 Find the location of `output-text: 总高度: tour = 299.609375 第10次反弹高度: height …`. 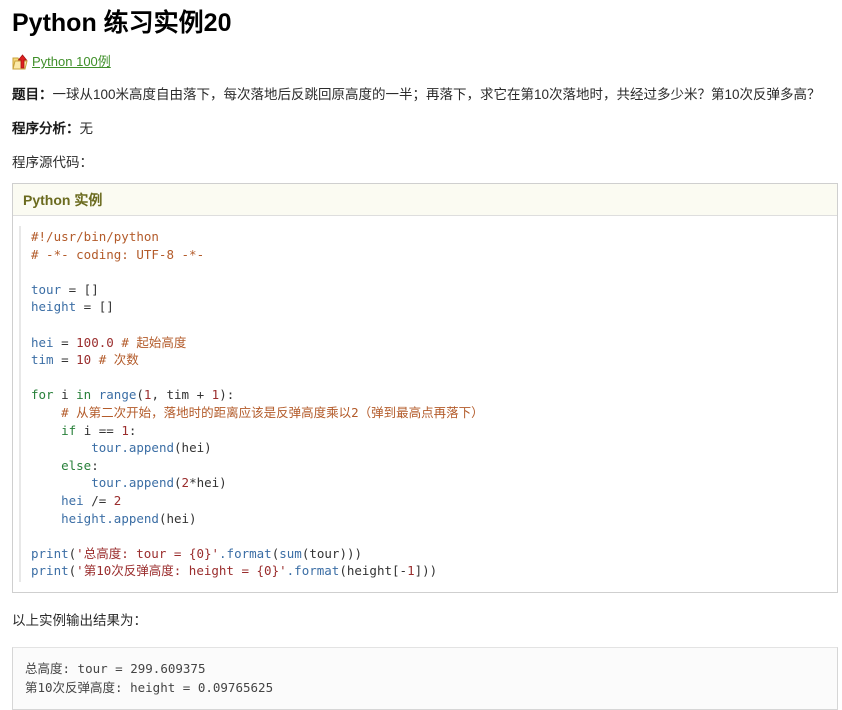

output-text: 总高度: tour = 299.609375 第10次反弹高度: height … is located at coordinates (149, 677).